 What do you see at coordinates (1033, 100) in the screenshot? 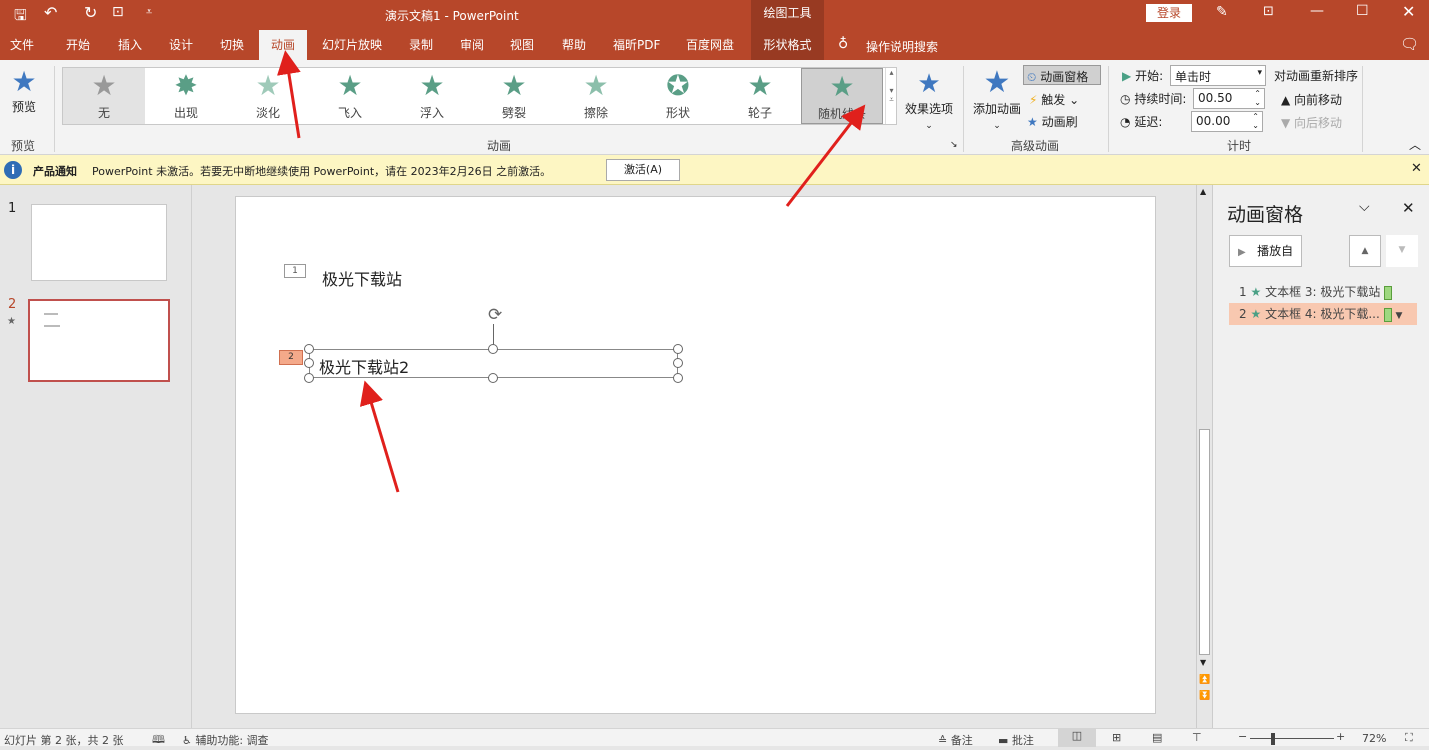
I see `lightning-icon: ⚡` at bounding box center [1033, 100].